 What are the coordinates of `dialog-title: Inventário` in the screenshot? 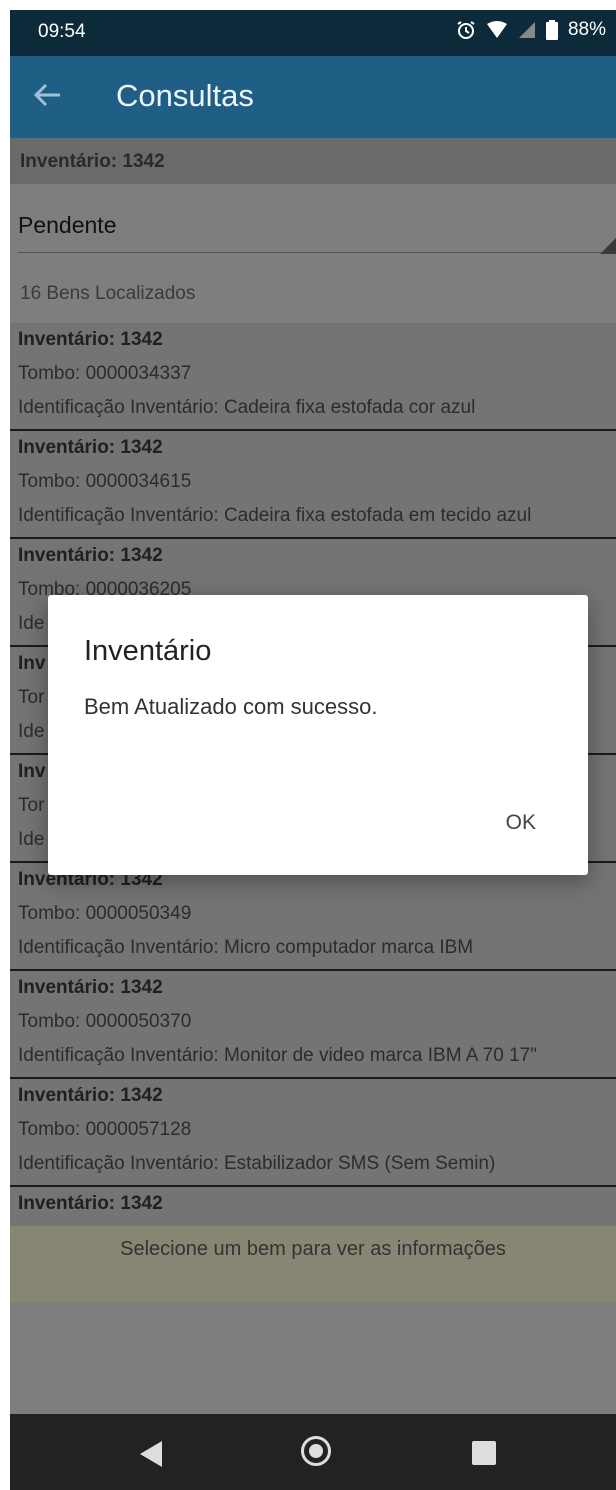 It's located at (148, 651).